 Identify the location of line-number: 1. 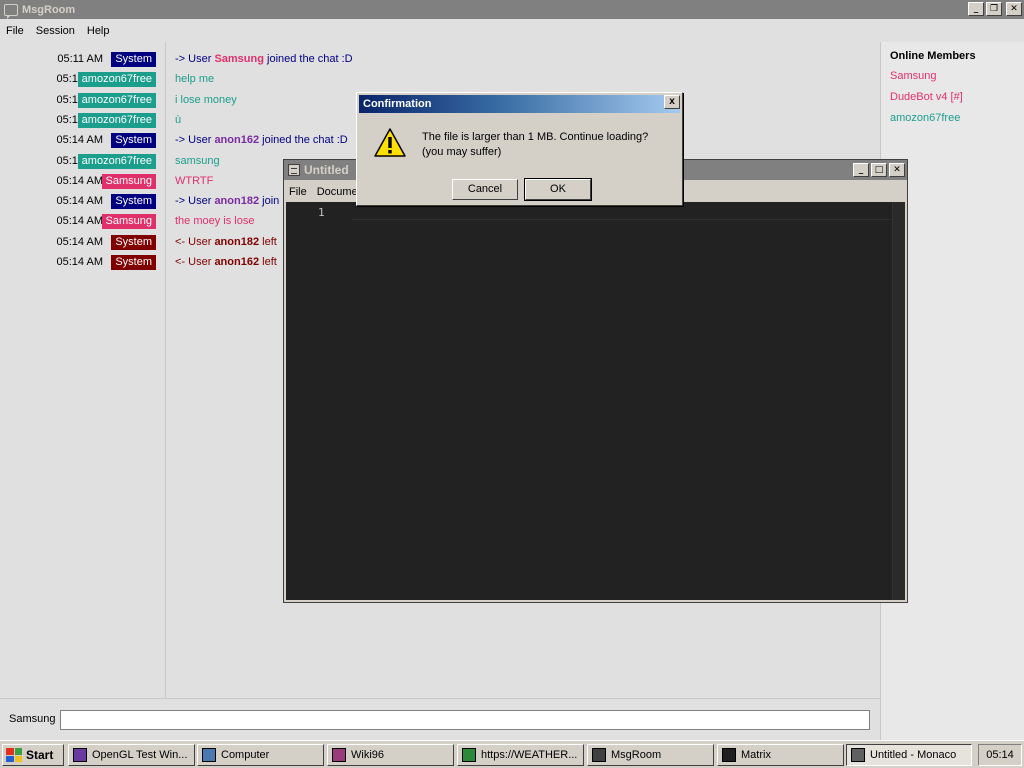
(321, 212).